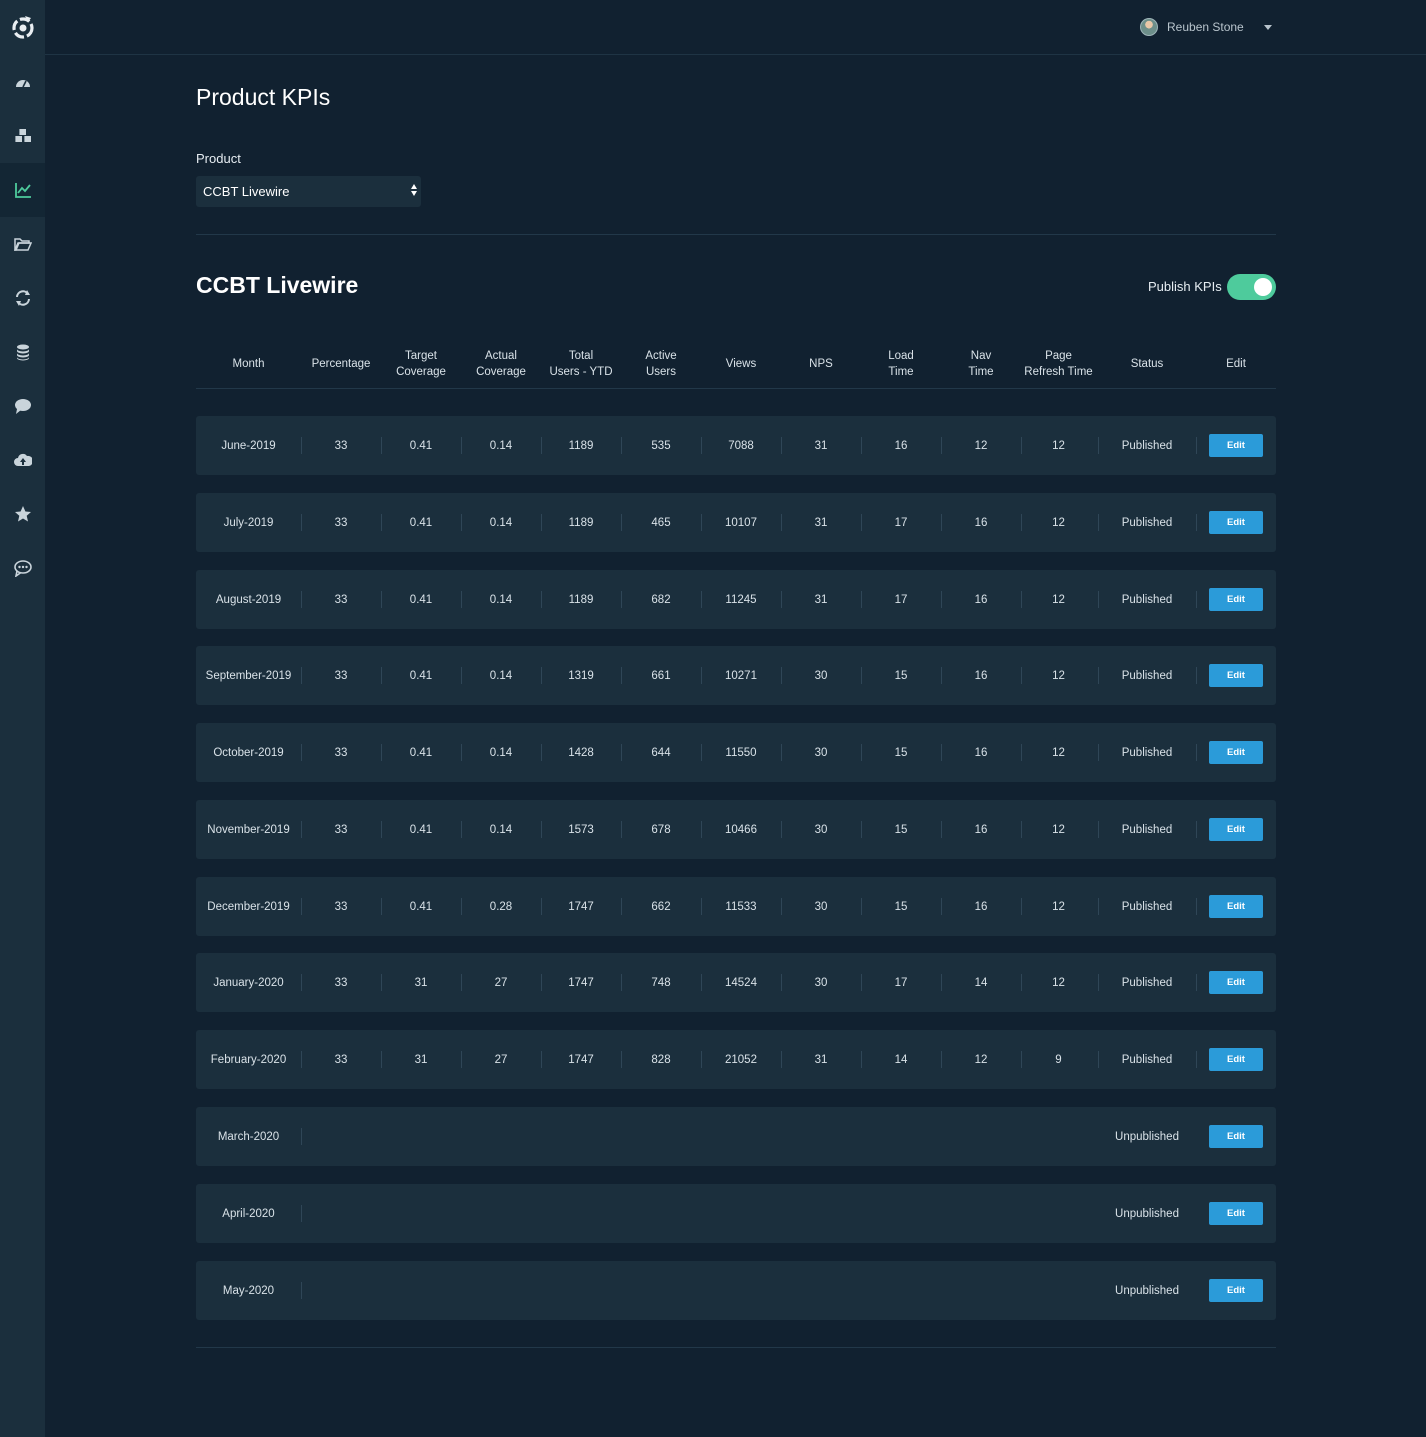  What do you see at coordinates (341, 364) in the screenshot?
I see `column-header-text: Percentage` at bounding box center [341, 364].